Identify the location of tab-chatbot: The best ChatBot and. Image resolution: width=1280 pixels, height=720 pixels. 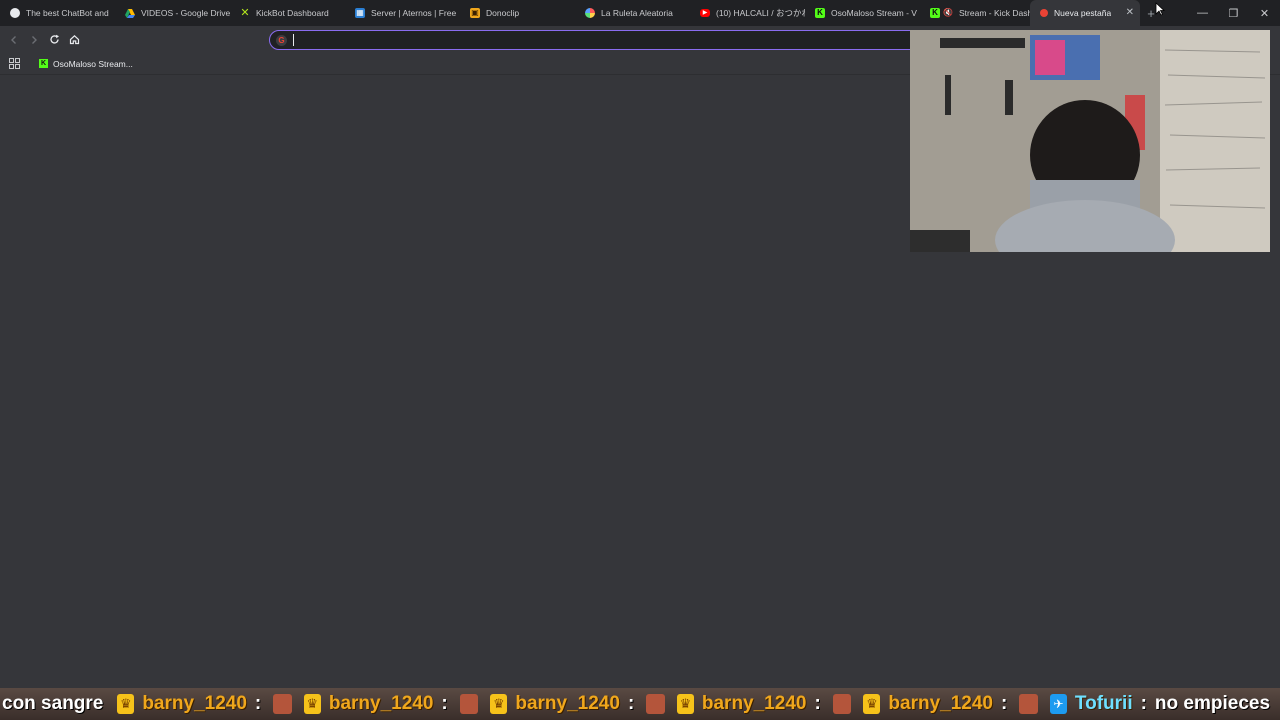
(57, 13).